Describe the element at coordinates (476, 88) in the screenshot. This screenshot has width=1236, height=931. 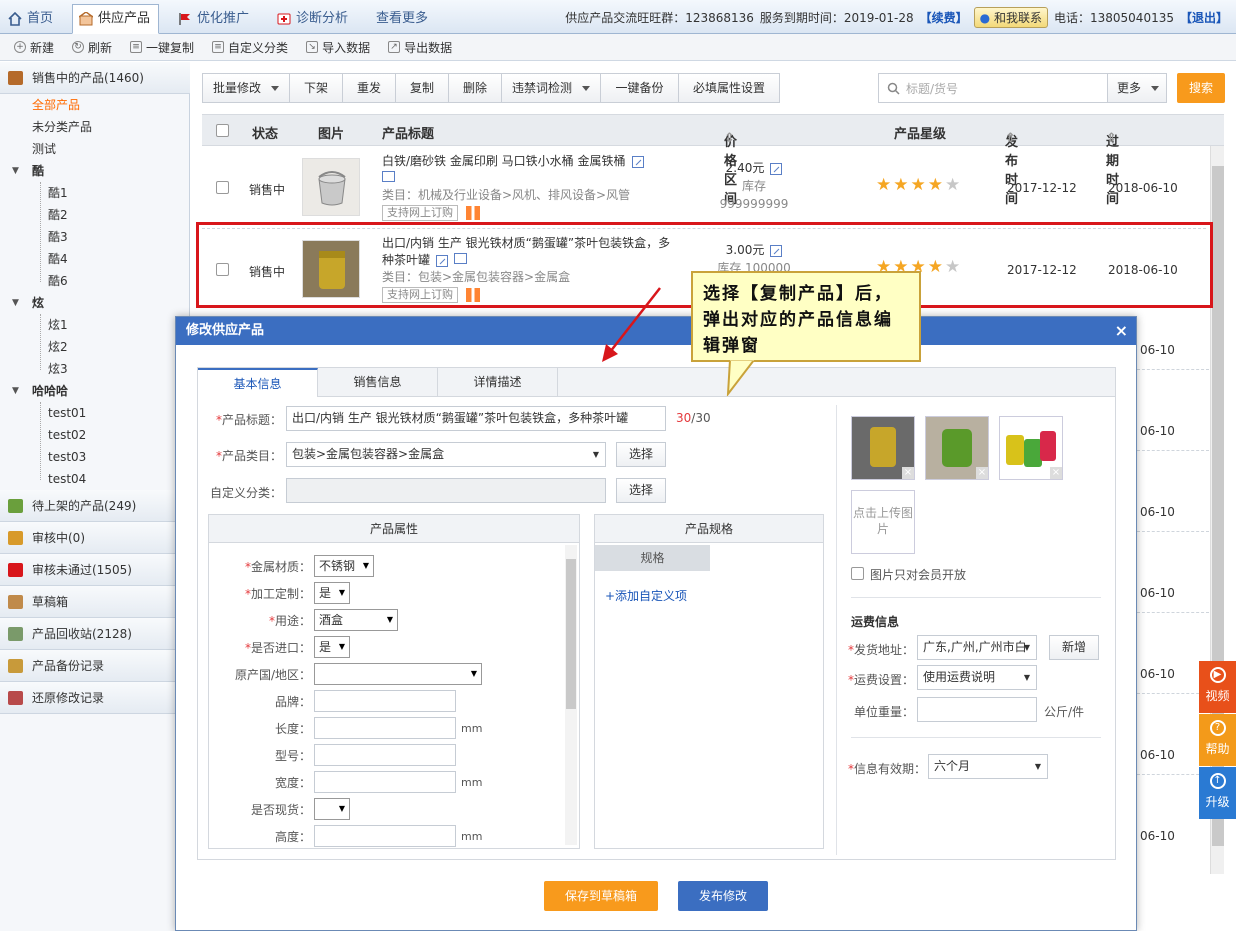
I see `delete-button: 删除` at that location.